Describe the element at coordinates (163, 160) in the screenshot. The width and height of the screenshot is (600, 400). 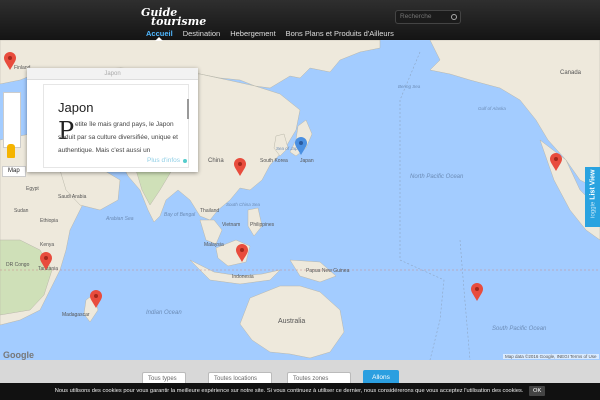
I see `popup-more-link: Plus d'infos` at that location.